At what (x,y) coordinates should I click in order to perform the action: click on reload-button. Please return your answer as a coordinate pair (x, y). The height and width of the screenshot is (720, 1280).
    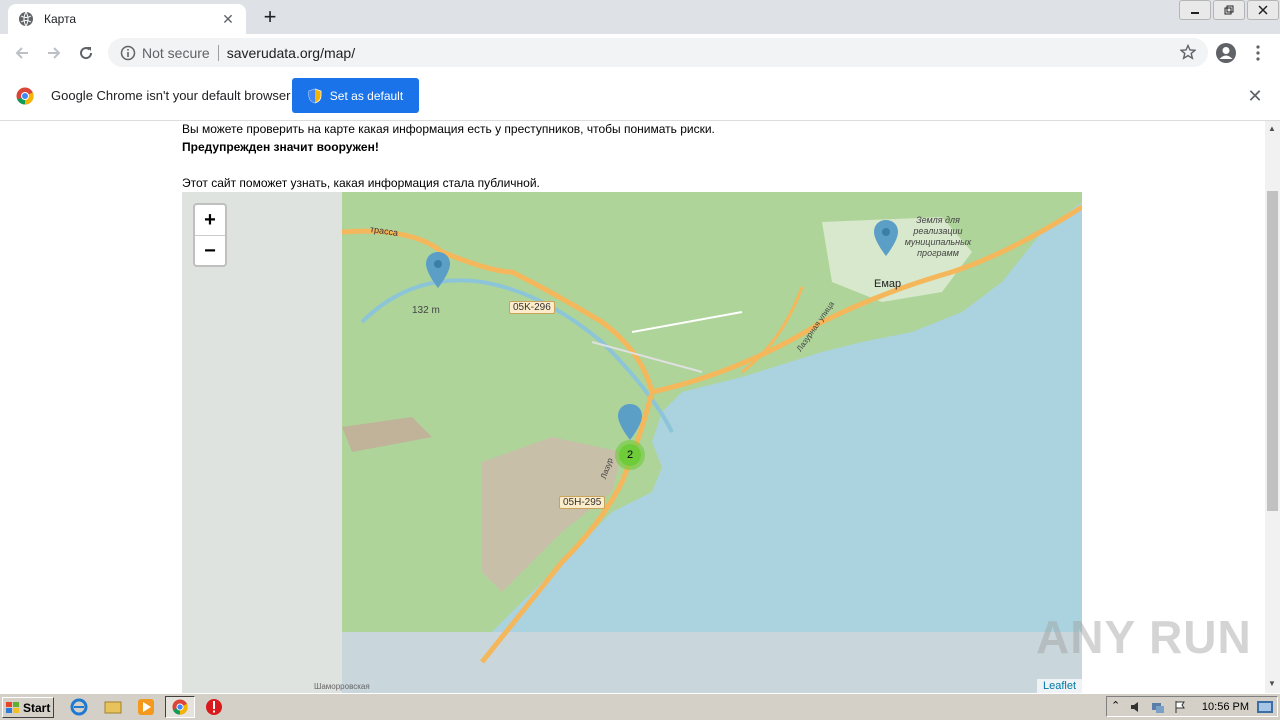
    Looking at the image, I should click on (86, 53).